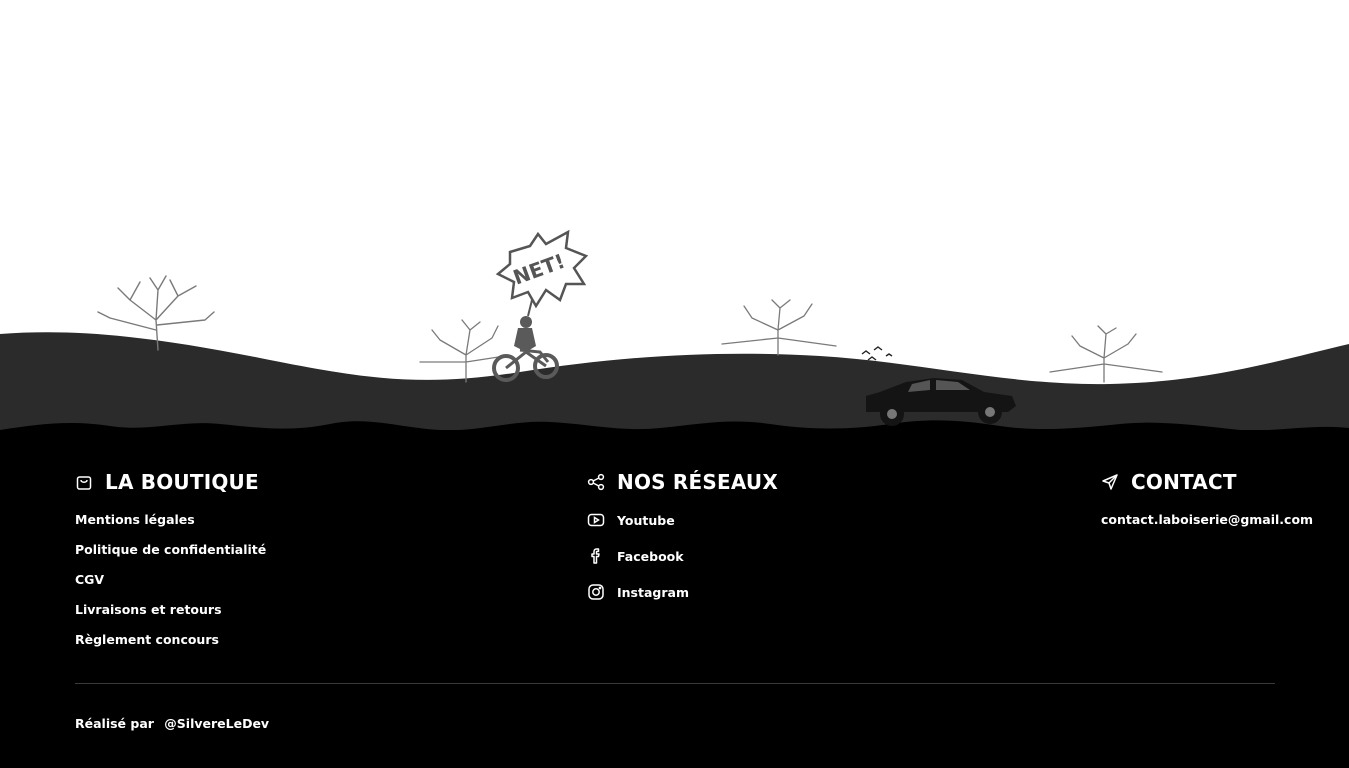  Describe the element at coordinates (170, 615) in the screenshot. I see `livraisons-retours-link: Livraisons et retours` at that location.